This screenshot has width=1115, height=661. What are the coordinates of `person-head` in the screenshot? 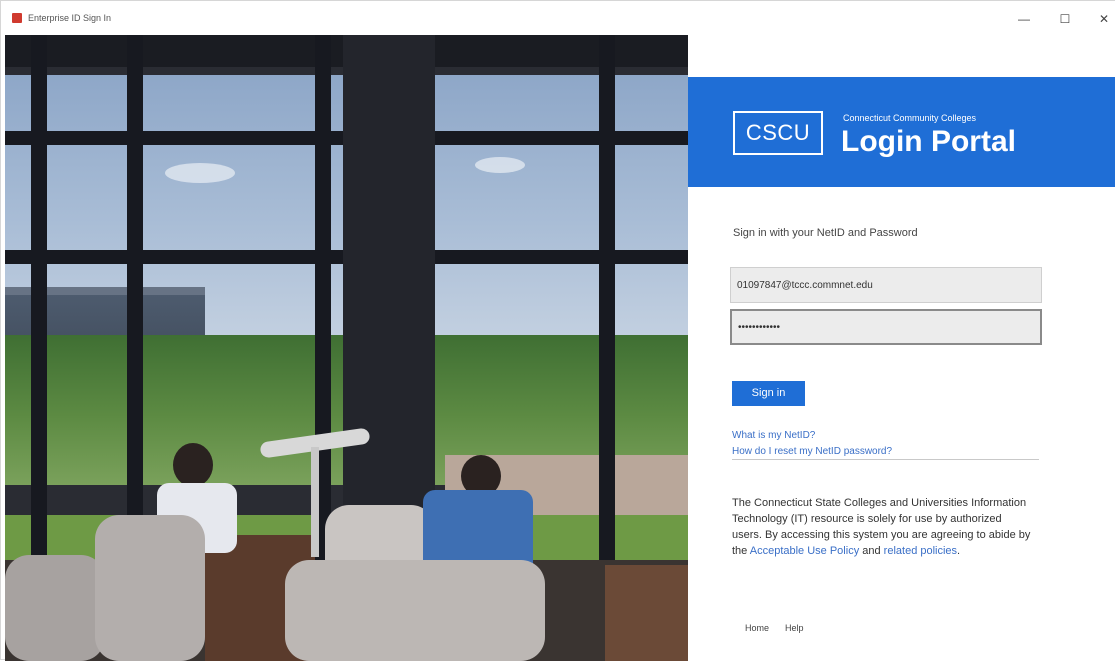 It's located at (193, 465).